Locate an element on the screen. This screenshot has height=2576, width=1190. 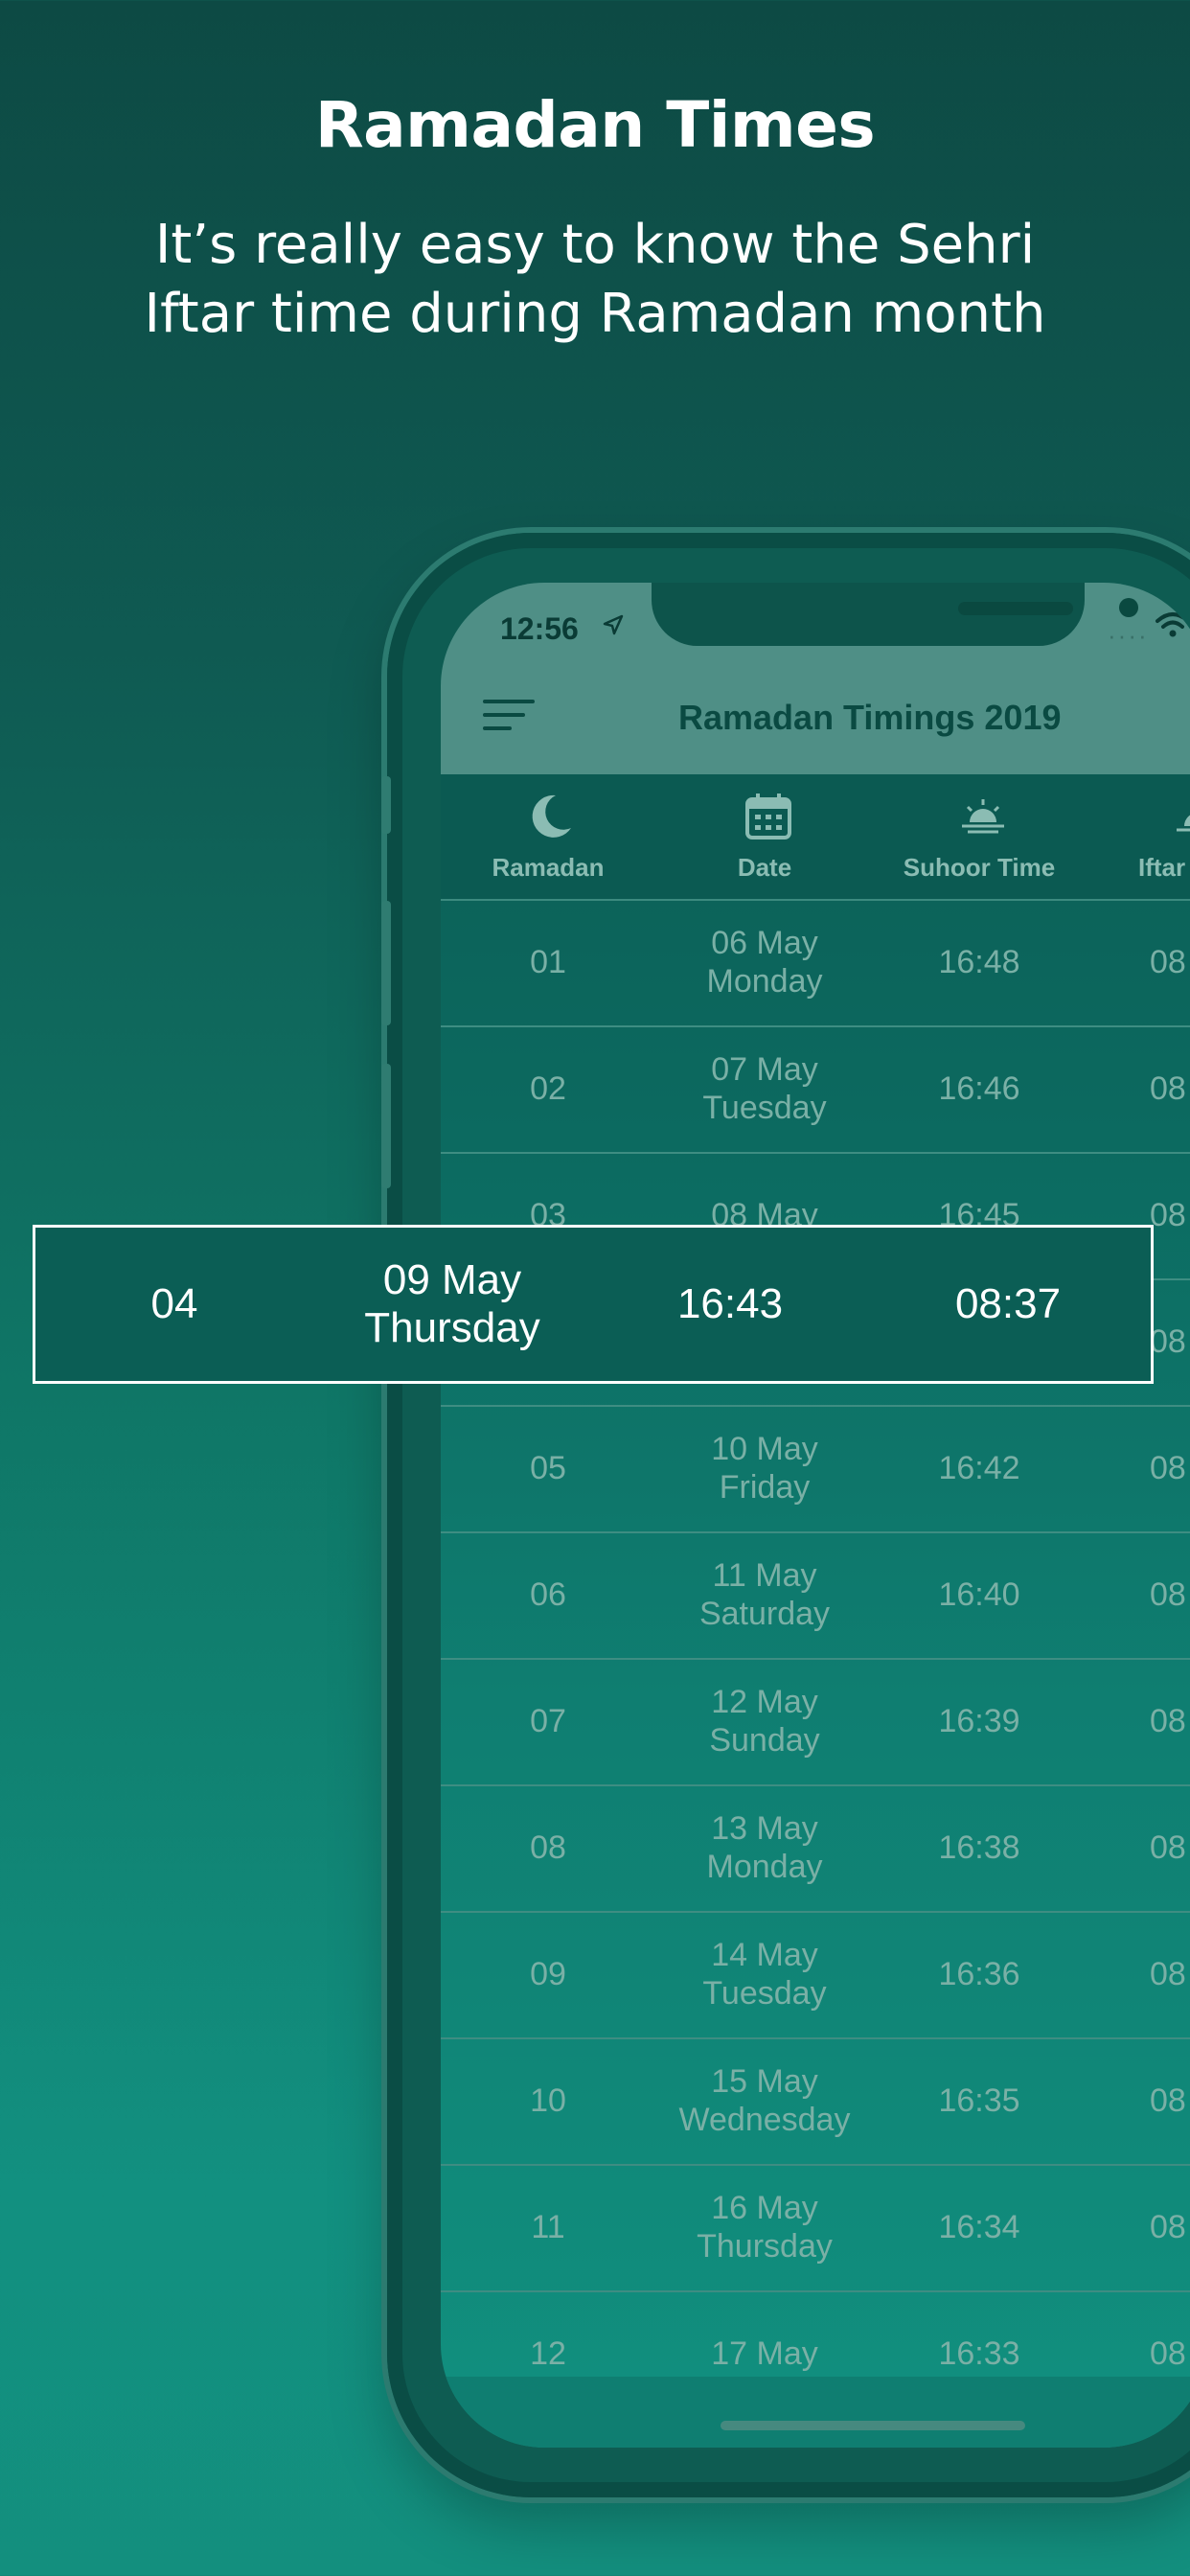
location-arrow-icon is located at coordinates (614, 624).